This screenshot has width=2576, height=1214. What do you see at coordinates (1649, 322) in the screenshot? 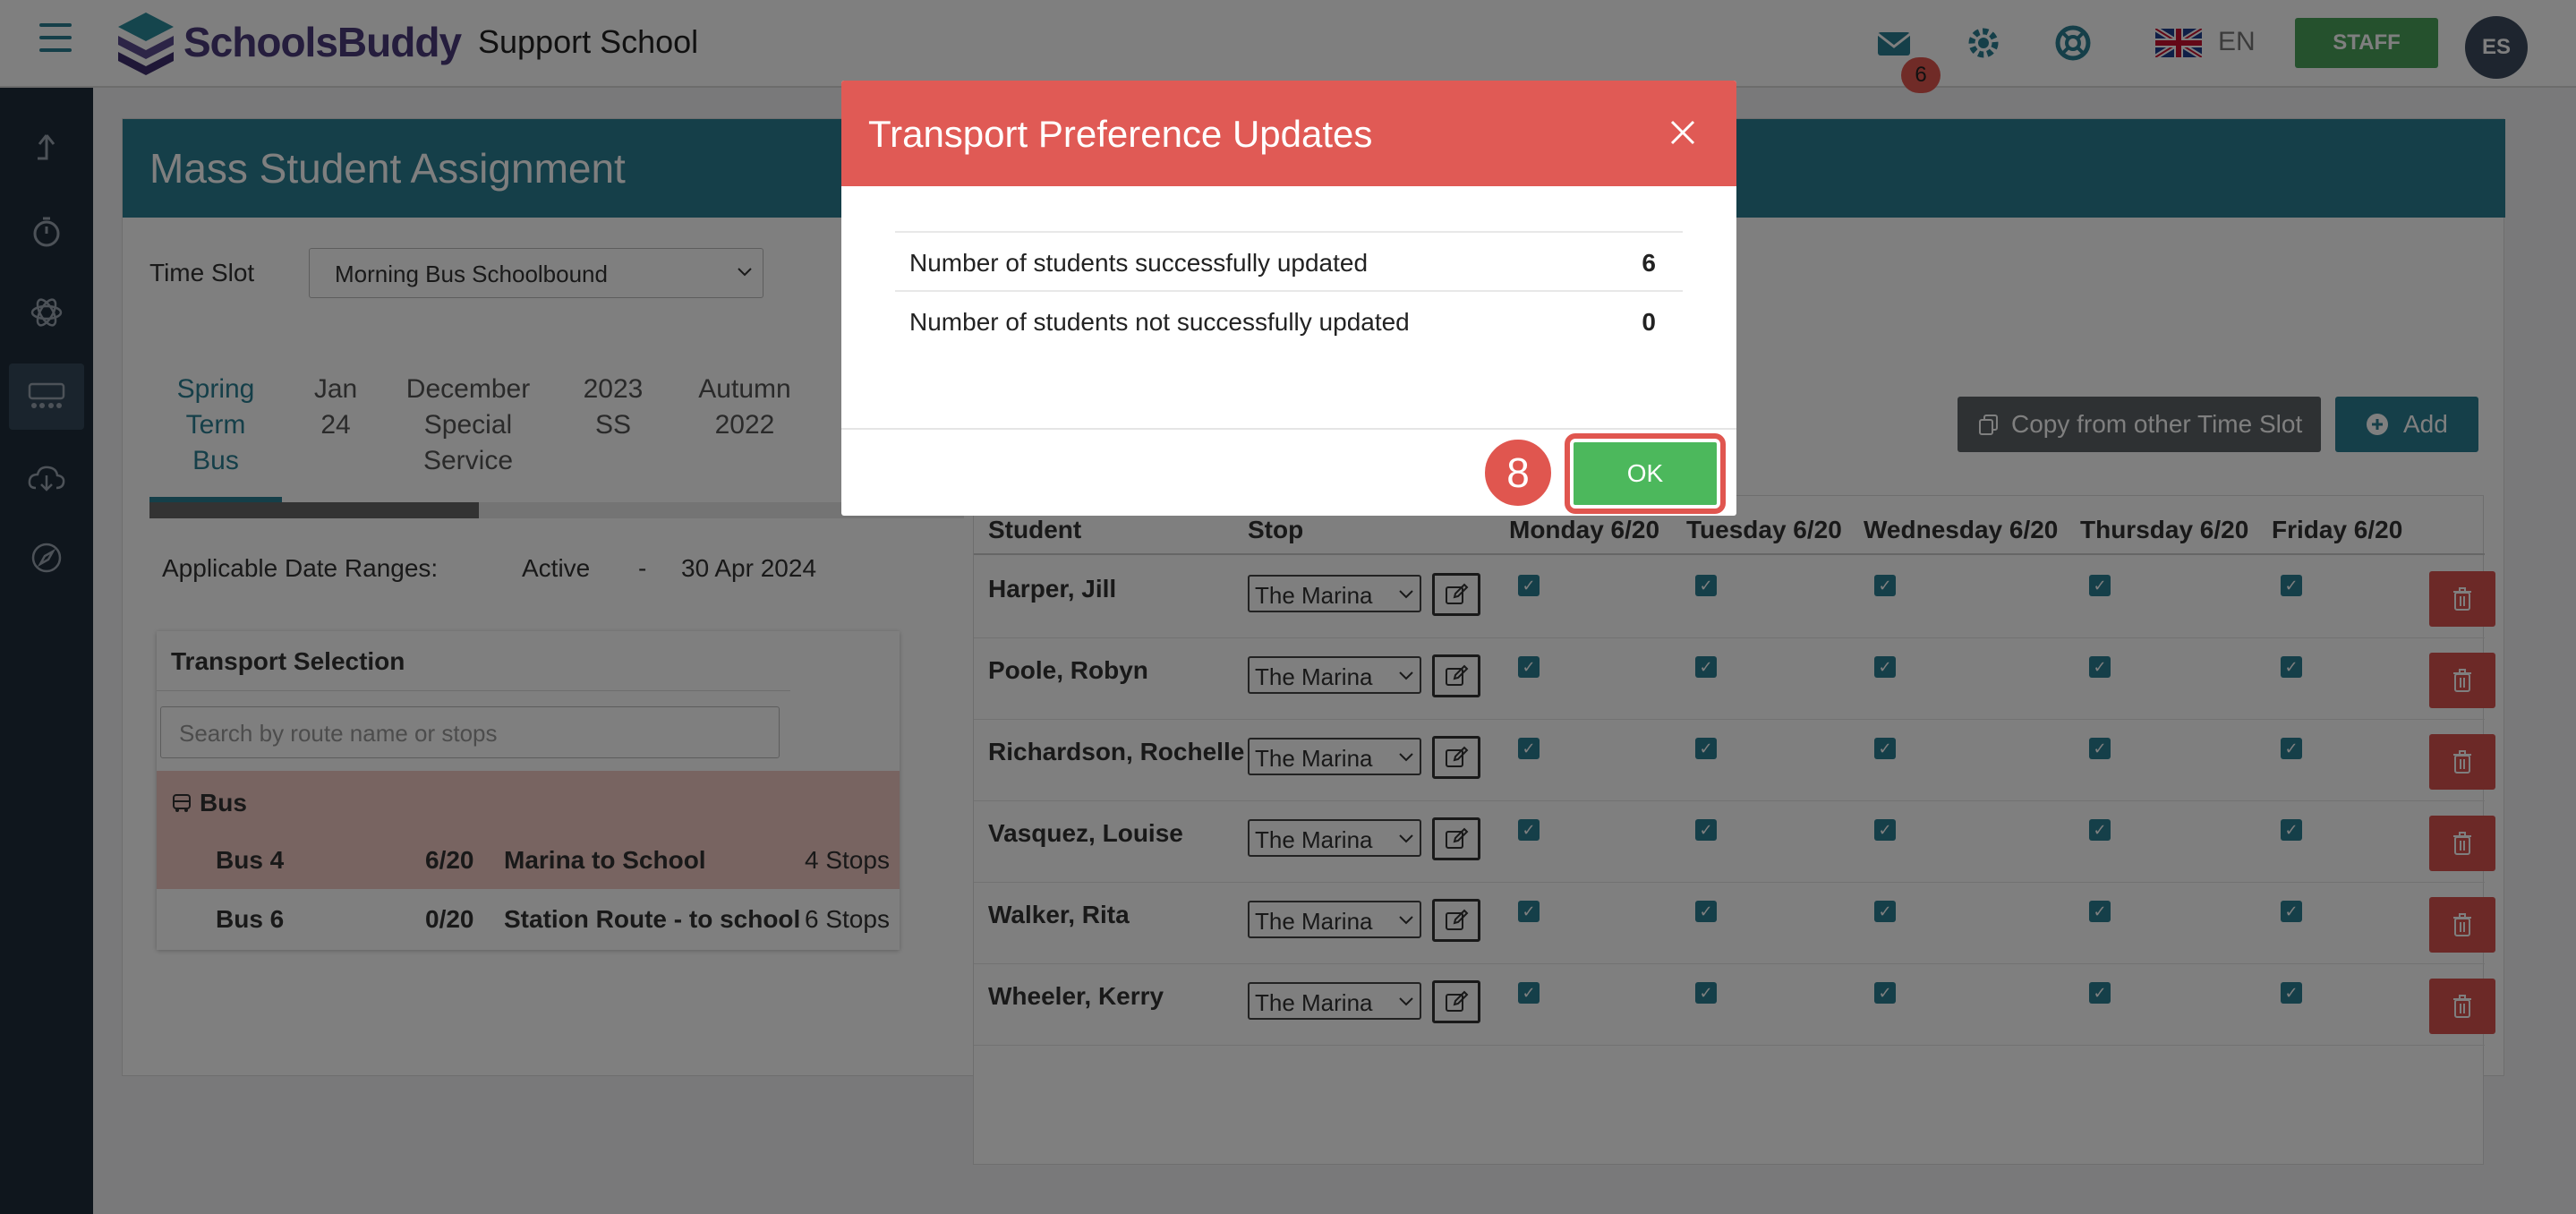
I see `failure-count-value: 0` at bounding box center [1649, 322].